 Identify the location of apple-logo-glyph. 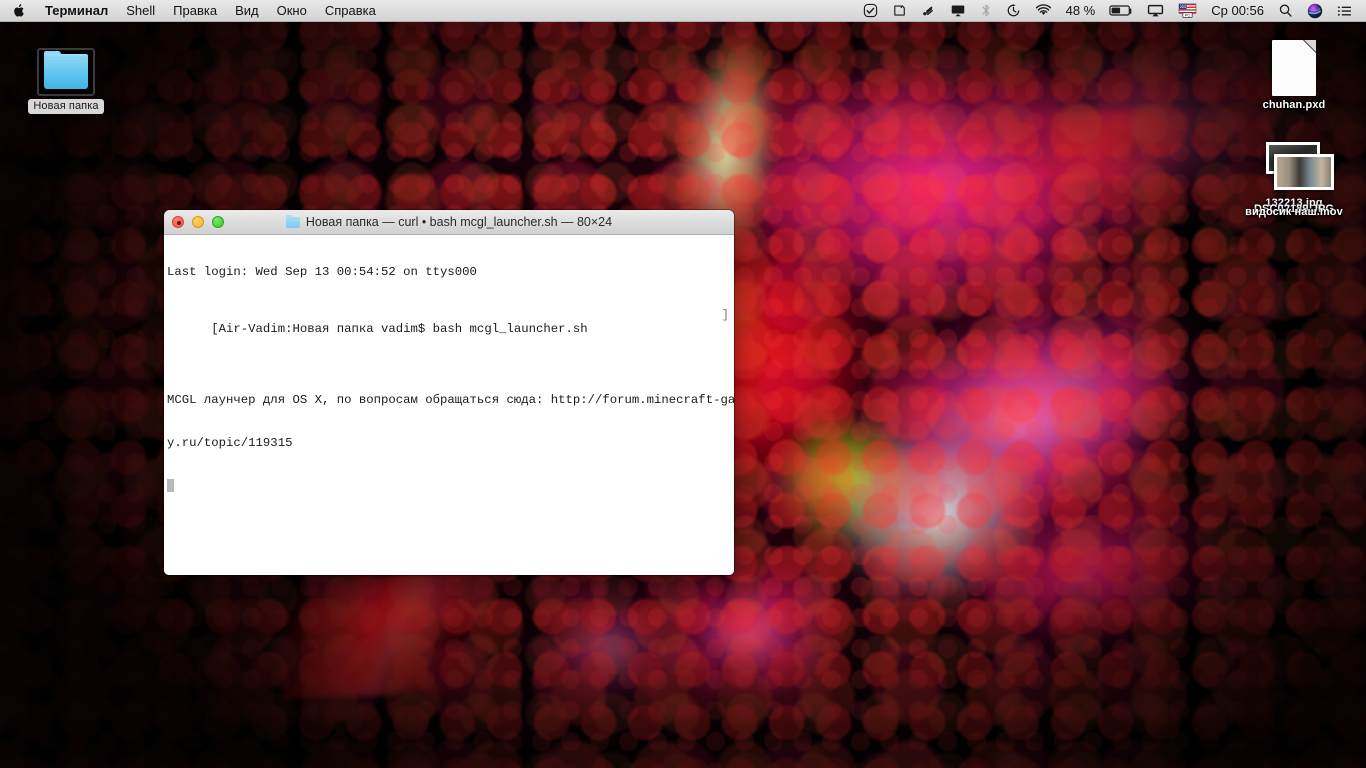
(19, 10).